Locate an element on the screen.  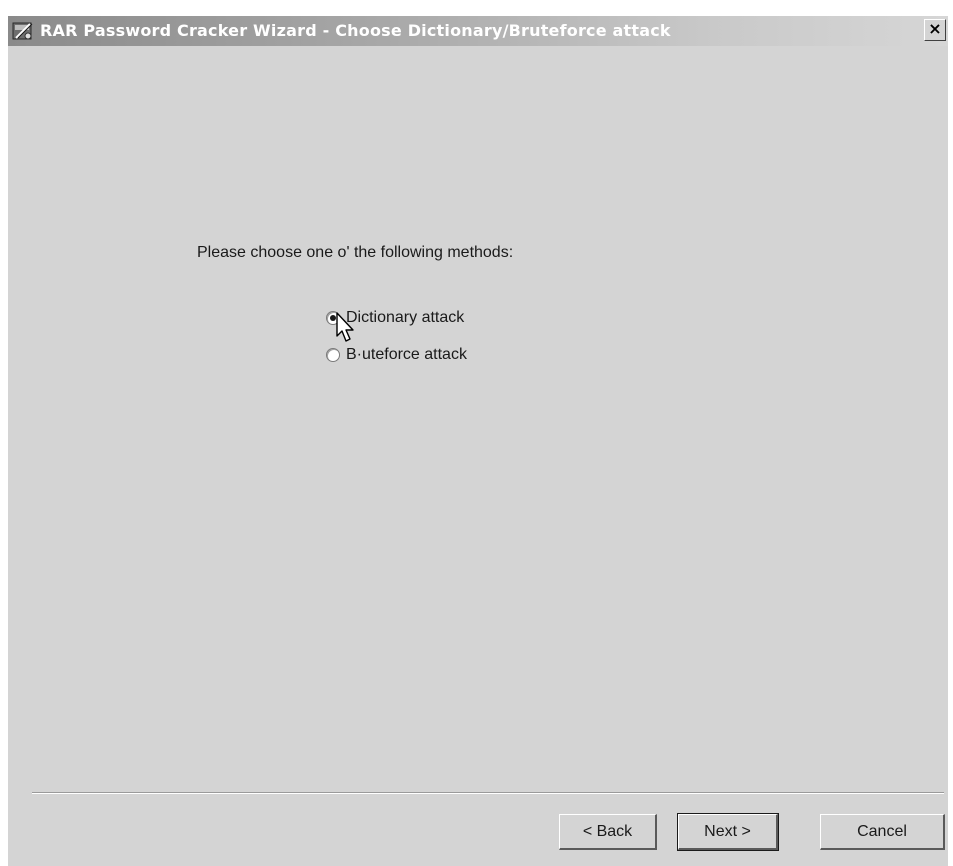
dictionary-radio is located at coordinates (333, 318).